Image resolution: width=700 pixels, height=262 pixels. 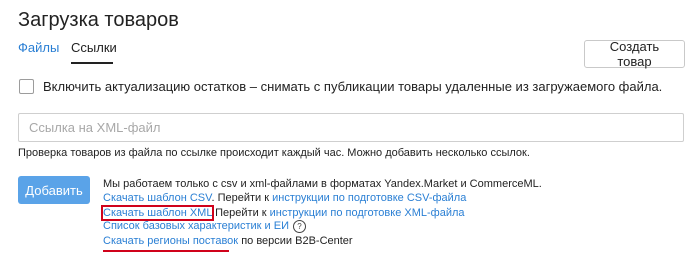 What do you see at coordinates (157, 213) in the screenshot?
I see `download-xml-template-link: Скачать шаблон XML` at bounding box center [157, 213].